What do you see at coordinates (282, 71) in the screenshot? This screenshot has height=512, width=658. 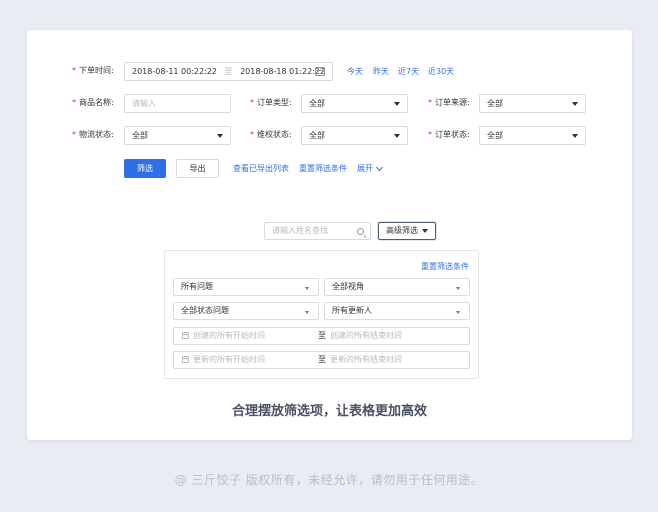 I see `order-time-end: 2018-08-18 01:22:22` at bounding box center [282, 71].